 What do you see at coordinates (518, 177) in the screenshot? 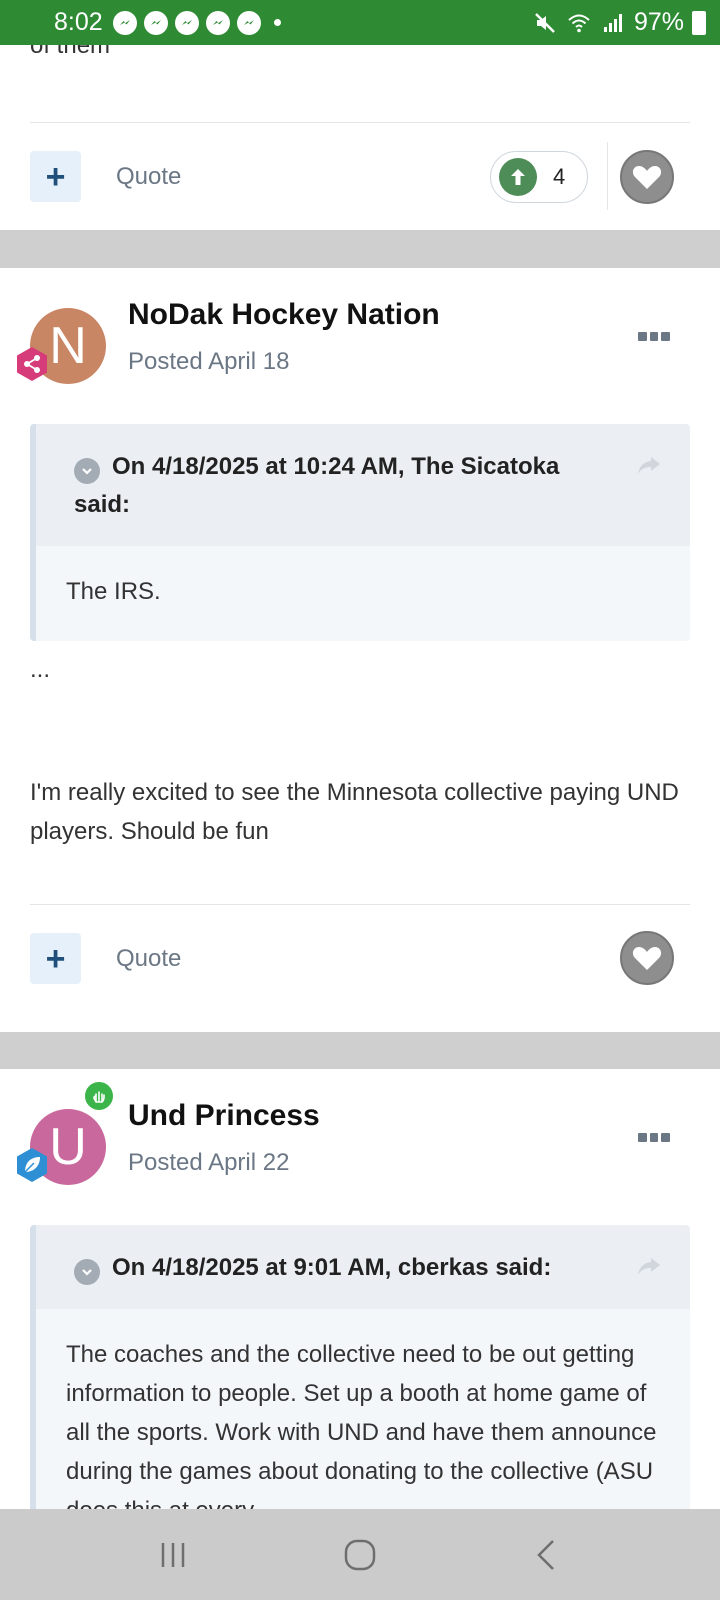
I see `upvote-icon` at bounding box center [518, 177].